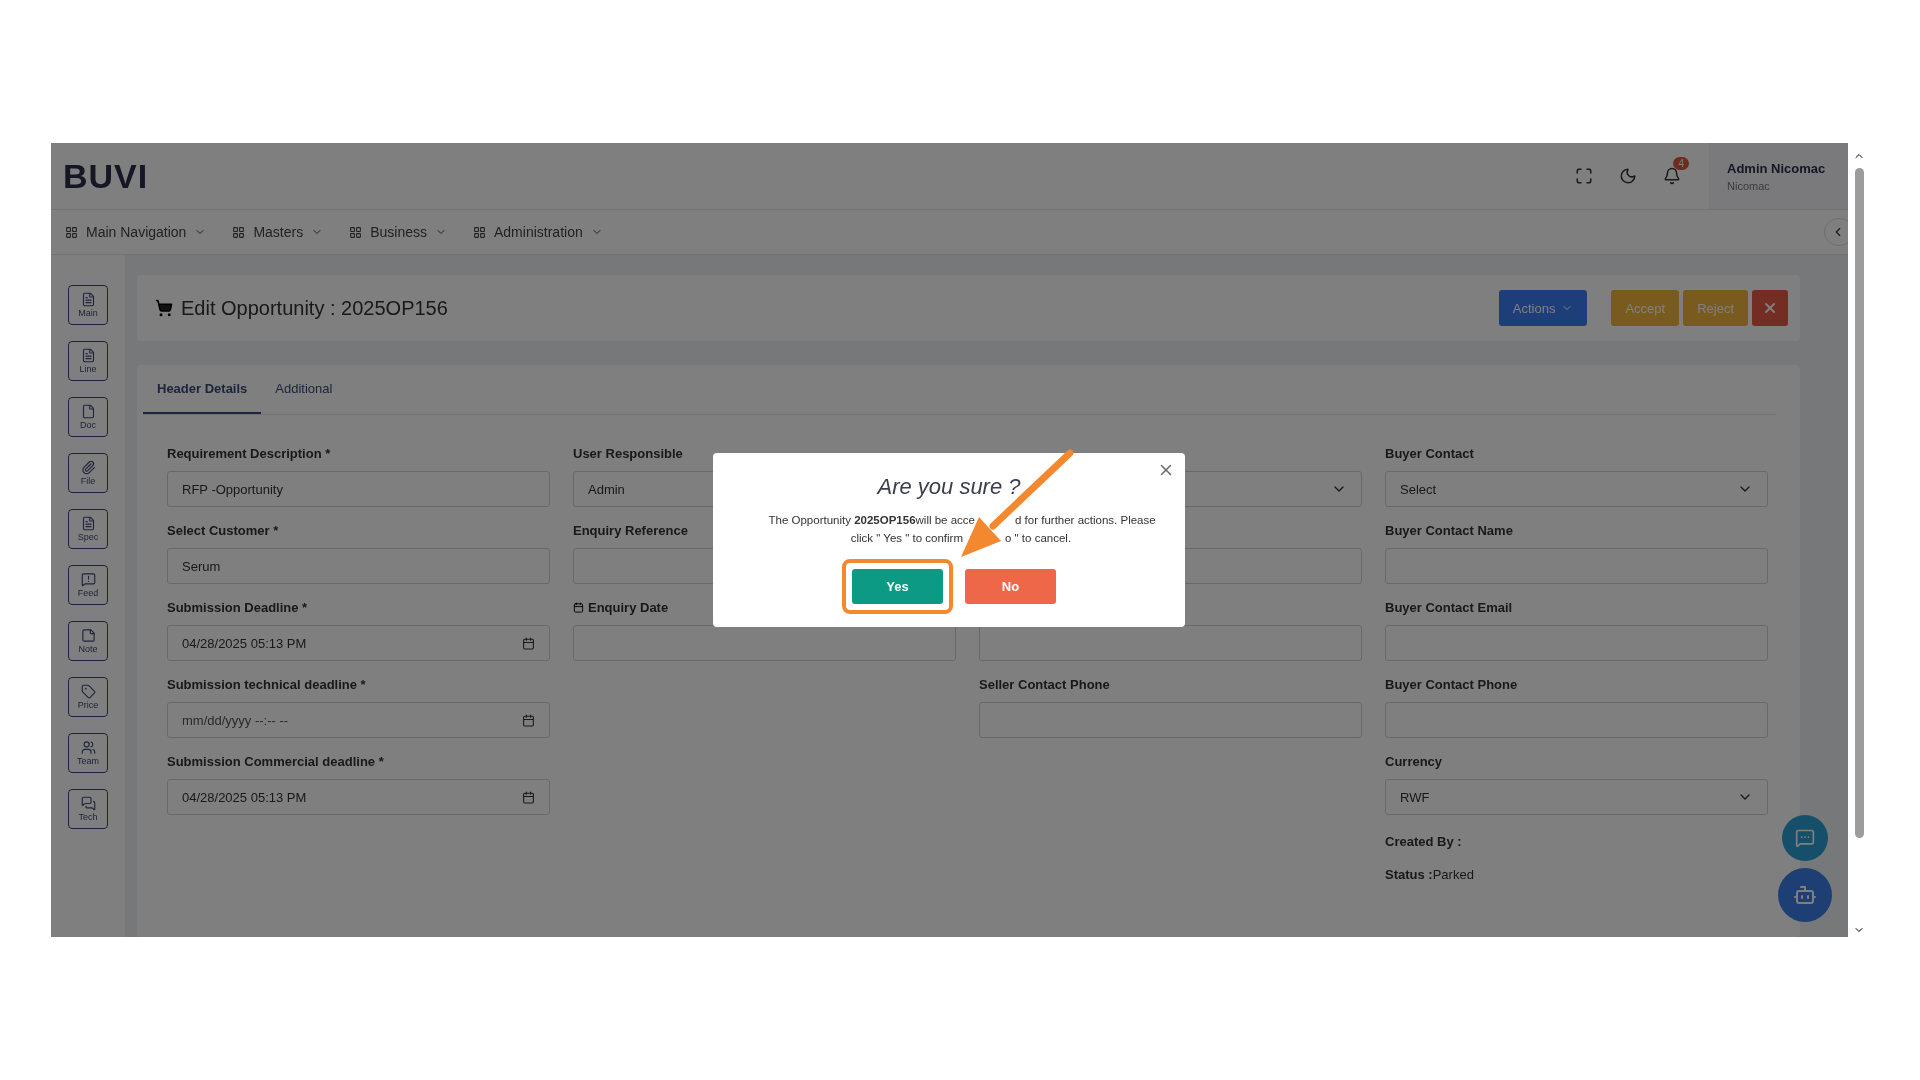 The width and height of the screenshot is (1920, 1080). I want to click on side-tab: Note, so click(88, 641).